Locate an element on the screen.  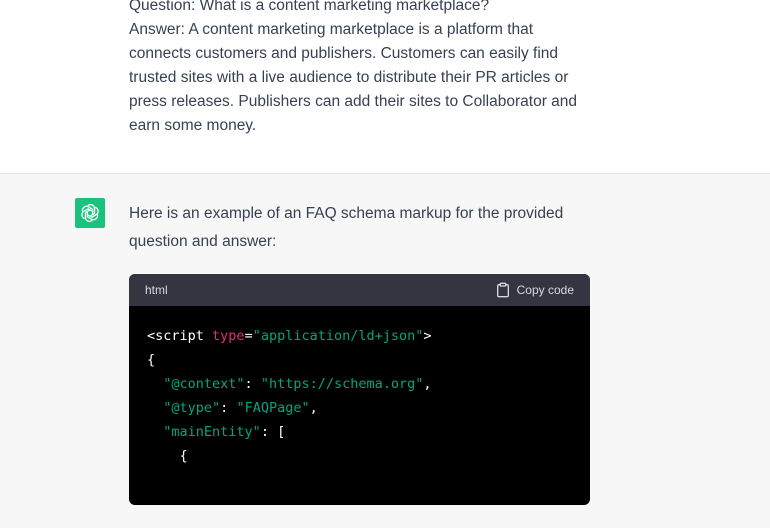
code-token: "@type" is located at coordinates (192, 408).